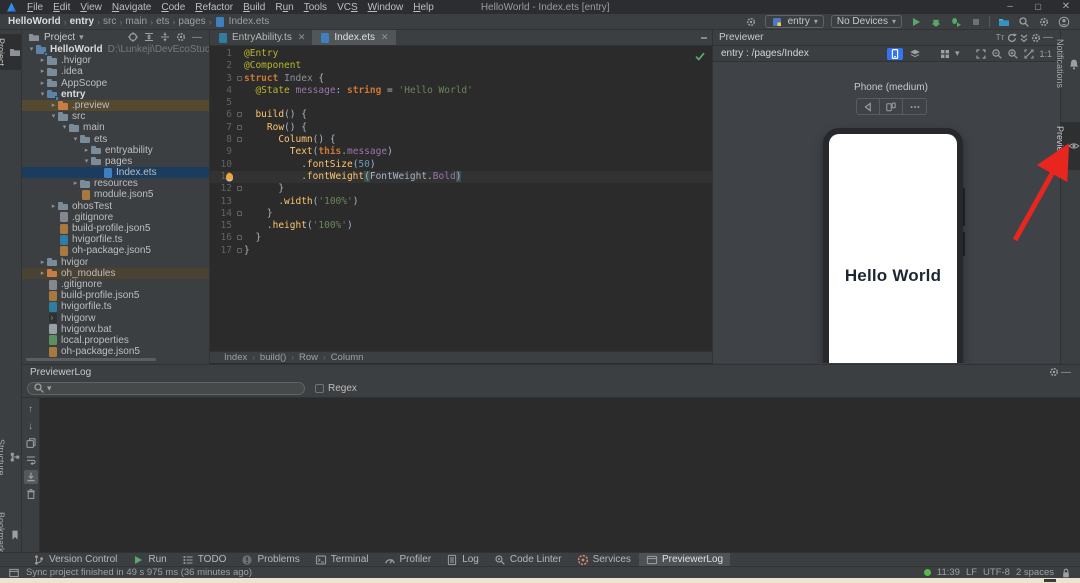 This screenshot has height=583, width=1080. Describe the element at coordinates (794, 21) in the screenshot. I see `module-selector: entry ▾` at that location.